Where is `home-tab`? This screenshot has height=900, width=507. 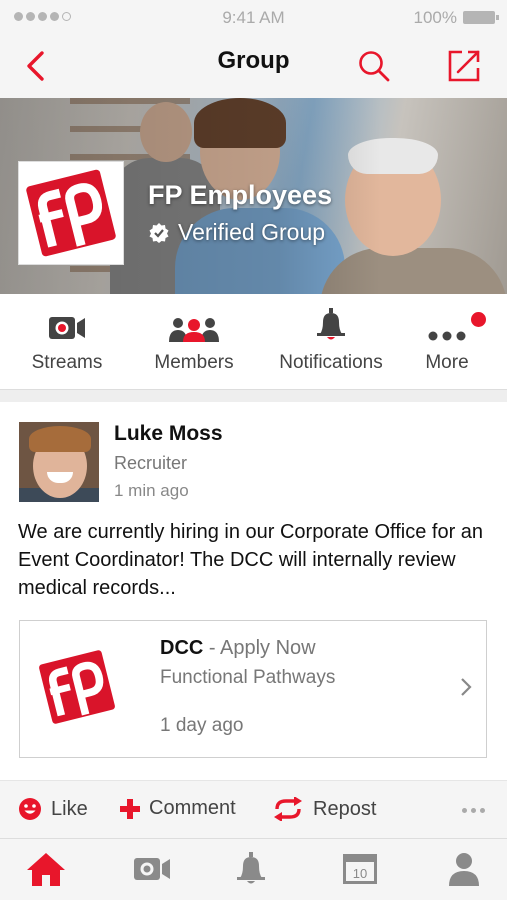 home-tab is located at coordinates (46, 869).